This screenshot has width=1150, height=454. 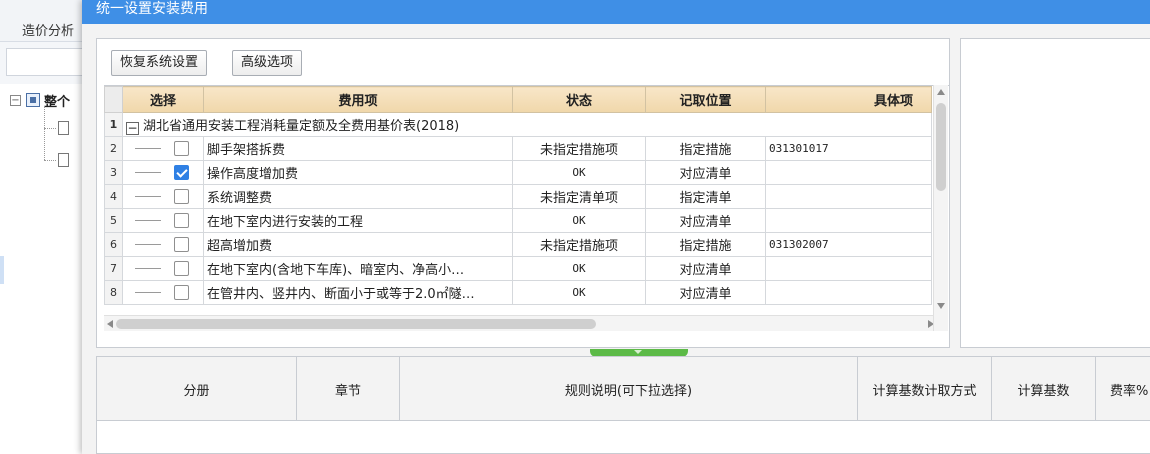 I want to click on group-row: 1 − 湖北省通用安装工程消耗量定额及全费用基价表(2018), so click(x=518, y=124).